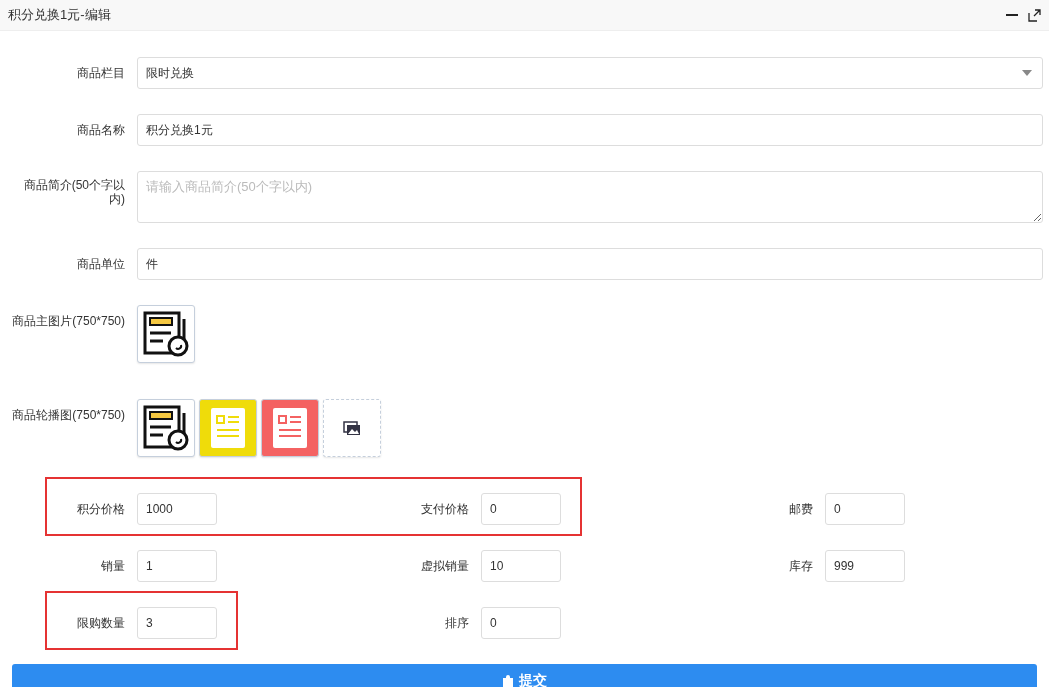  Describe the element at coordinates (68, 320) in the screenshot. I see `field-label: 商品主图片(750*750)` at that location.